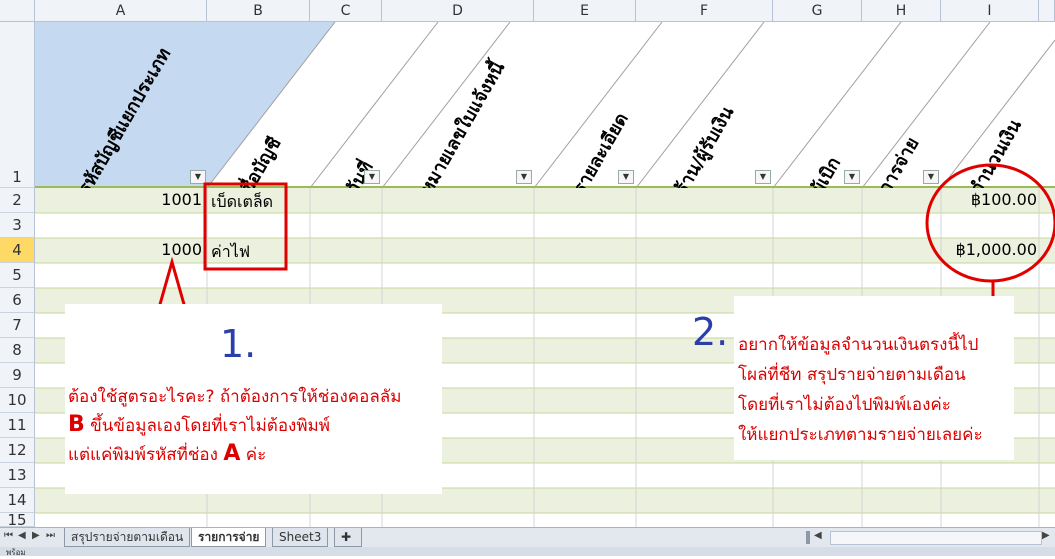 Image resolution: width=1055 pixels, height=559 pixels. What do you see at coordinates (704, 11) in the screenshot?
I see `column-header-f: F` at bounding box center [704, 11].